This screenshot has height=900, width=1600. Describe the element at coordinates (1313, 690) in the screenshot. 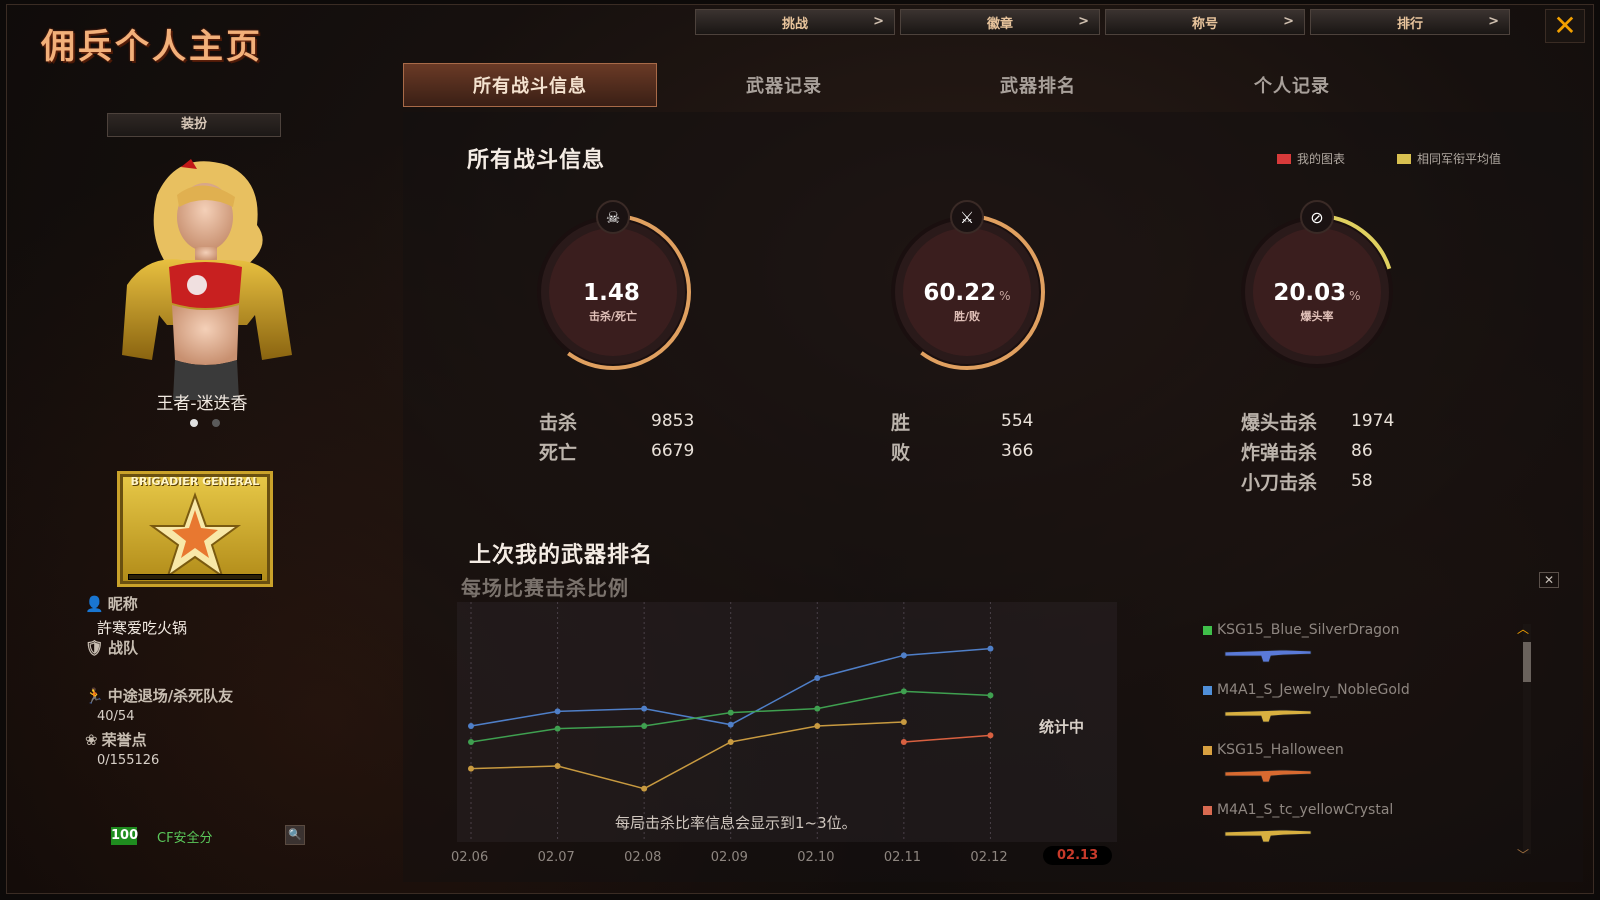

I see `weapon-name: M4A1_S_Jewelry_NobleGold` at that location.